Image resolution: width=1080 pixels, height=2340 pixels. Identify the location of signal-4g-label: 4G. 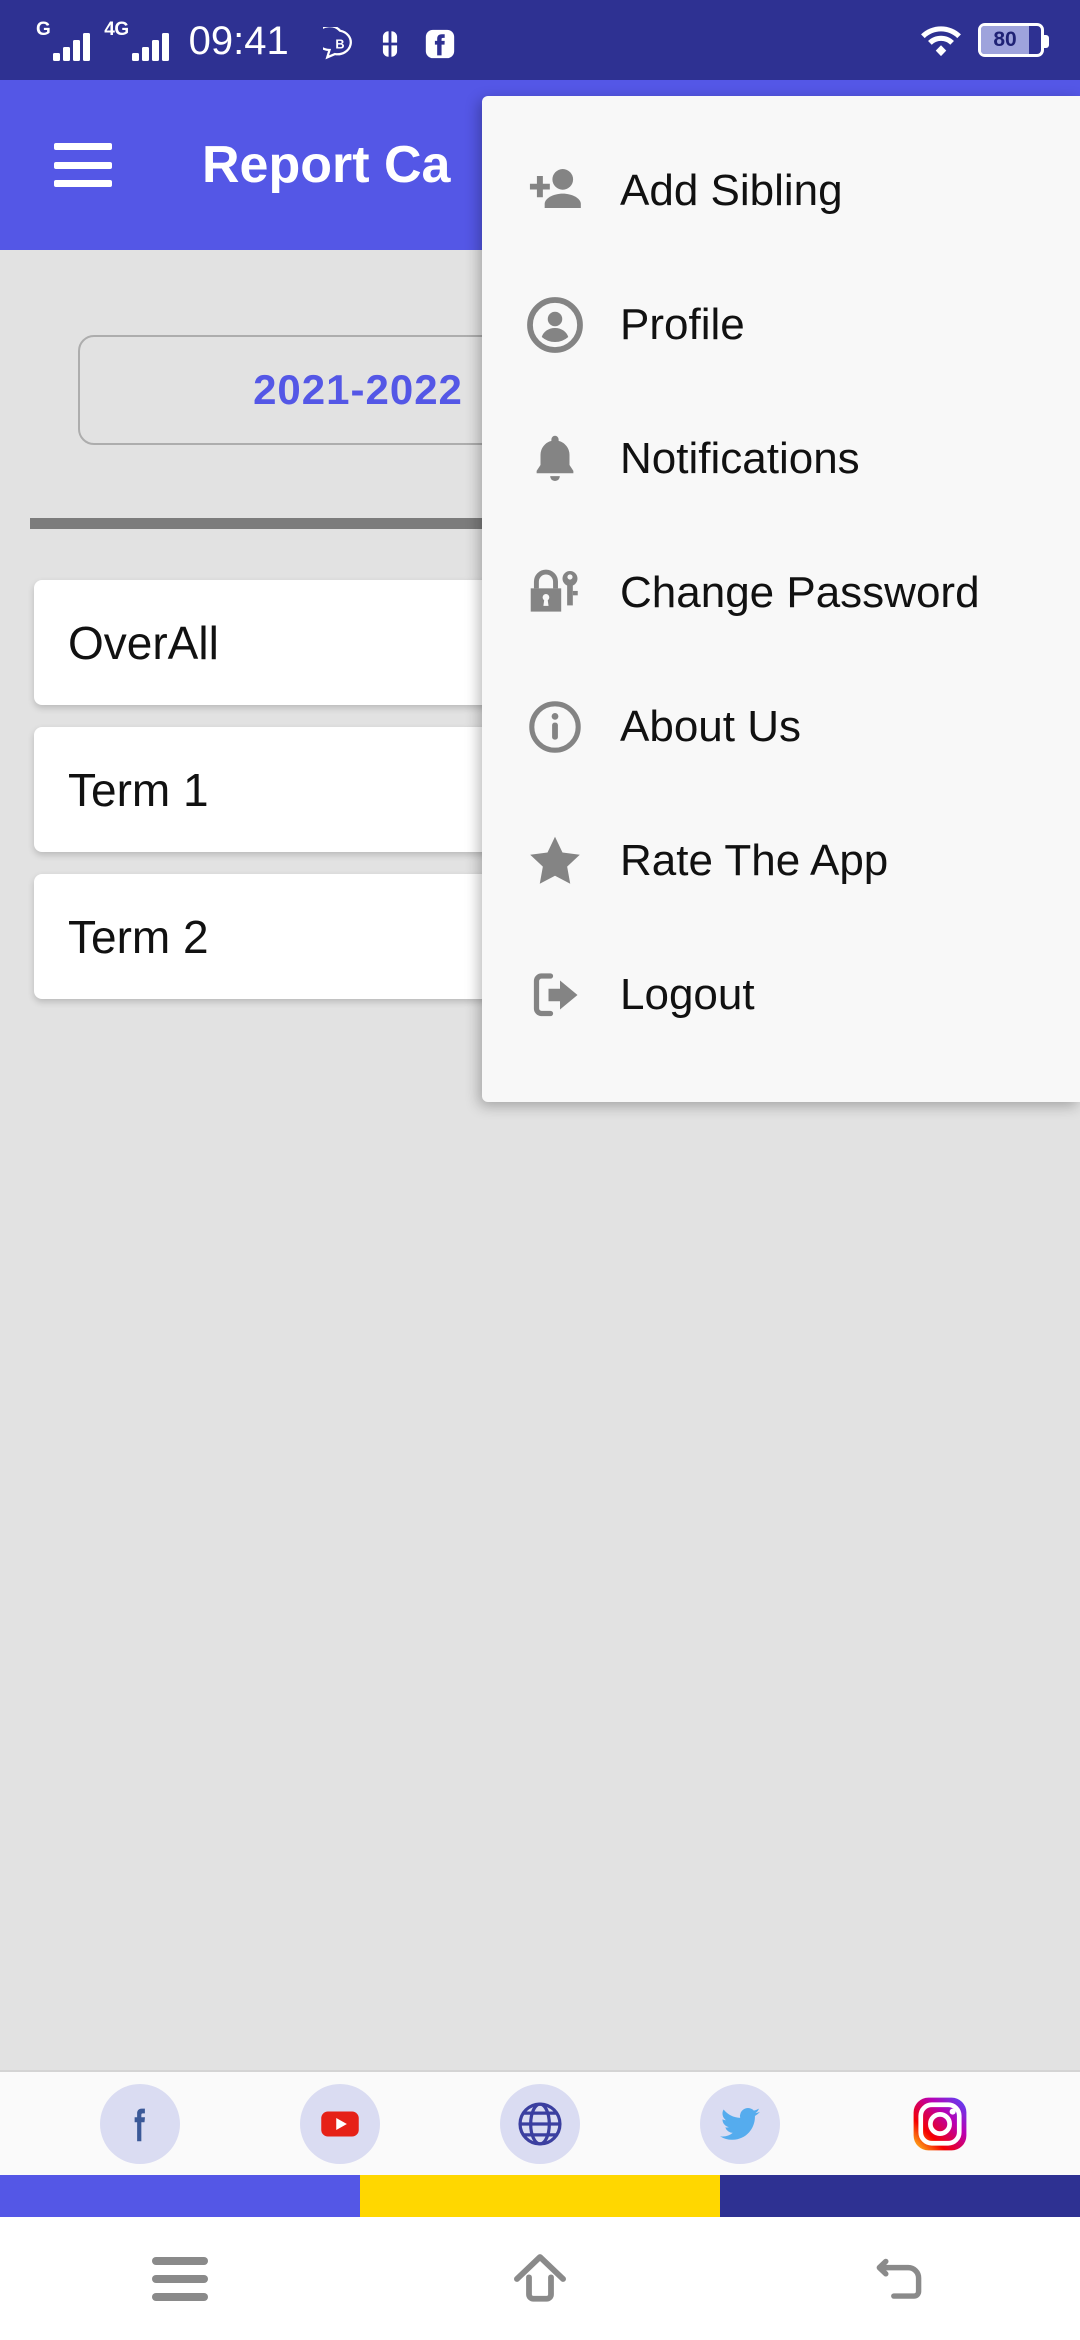
(116, 29).